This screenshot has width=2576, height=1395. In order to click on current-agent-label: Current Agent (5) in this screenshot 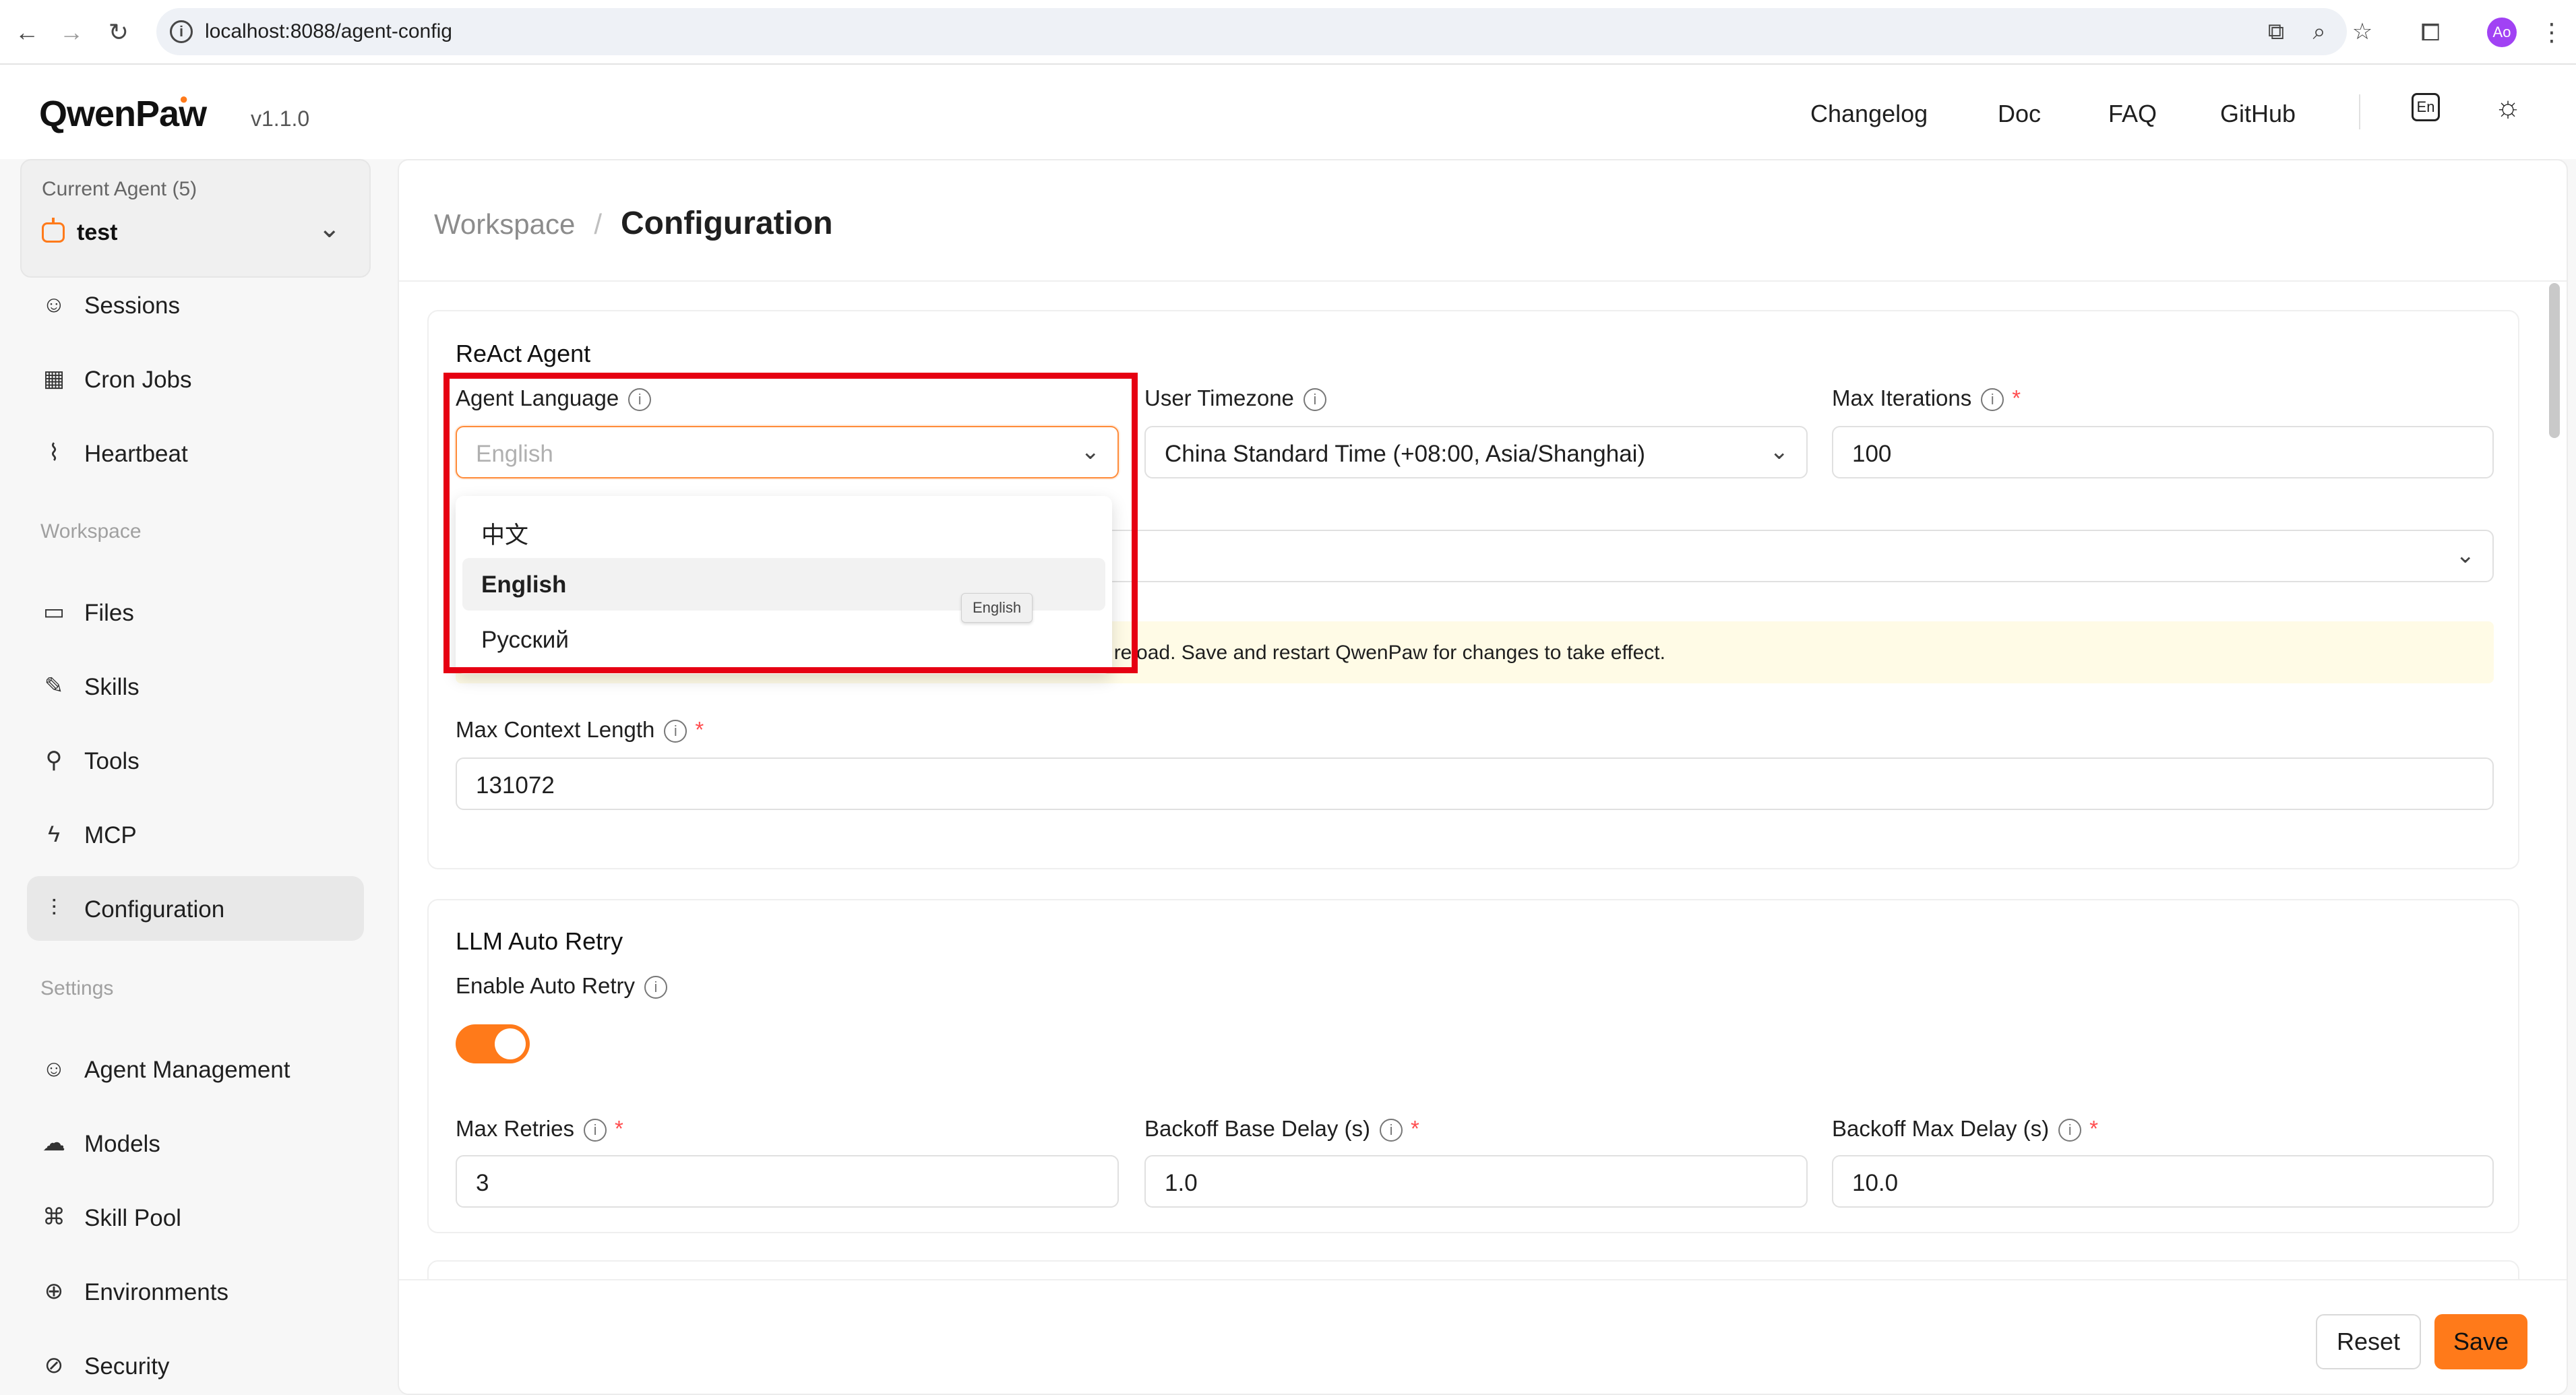, I will do `click(120, 189)`.